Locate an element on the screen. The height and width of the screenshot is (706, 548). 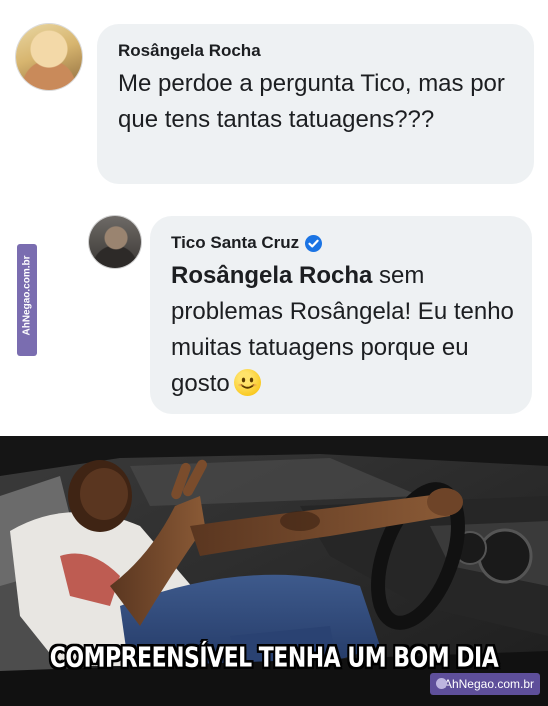
smiling-face-icon is located at coordinates (247, 382).